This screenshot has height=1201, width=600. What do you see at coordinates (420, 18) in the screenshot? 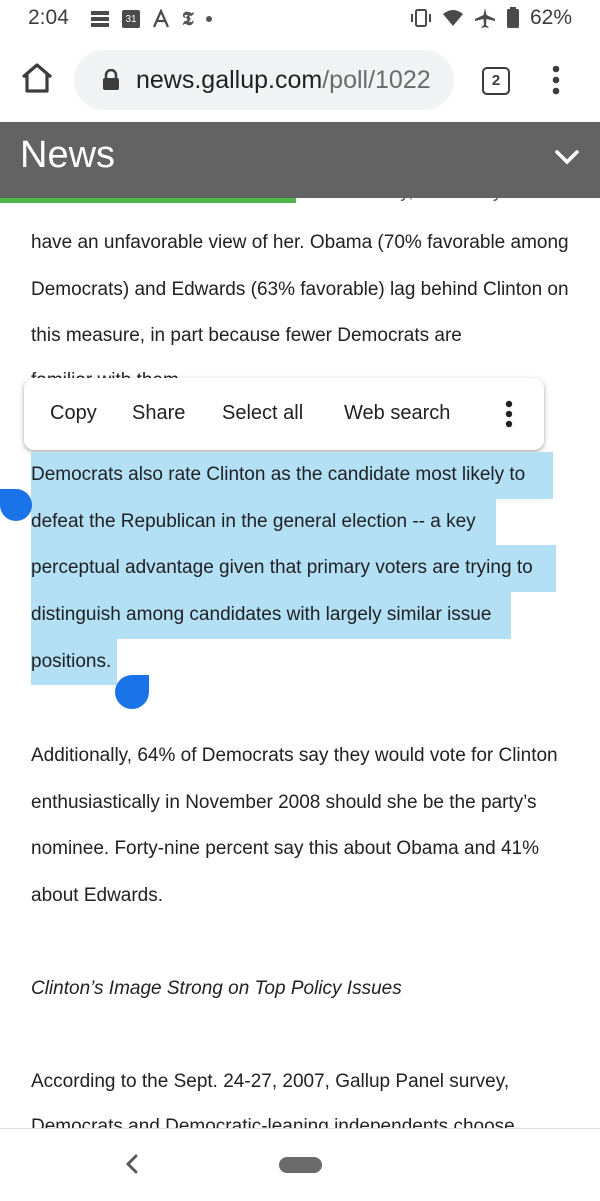
I see `vibrate-icon` at bounding box center [420, 18].